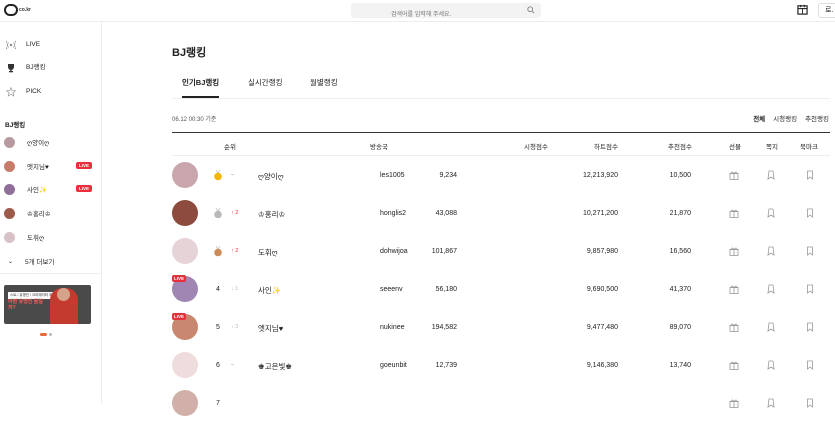  Describe the element at coordinates (446, 289) in the screenshot. I see `view-score: 56,180` at that location.